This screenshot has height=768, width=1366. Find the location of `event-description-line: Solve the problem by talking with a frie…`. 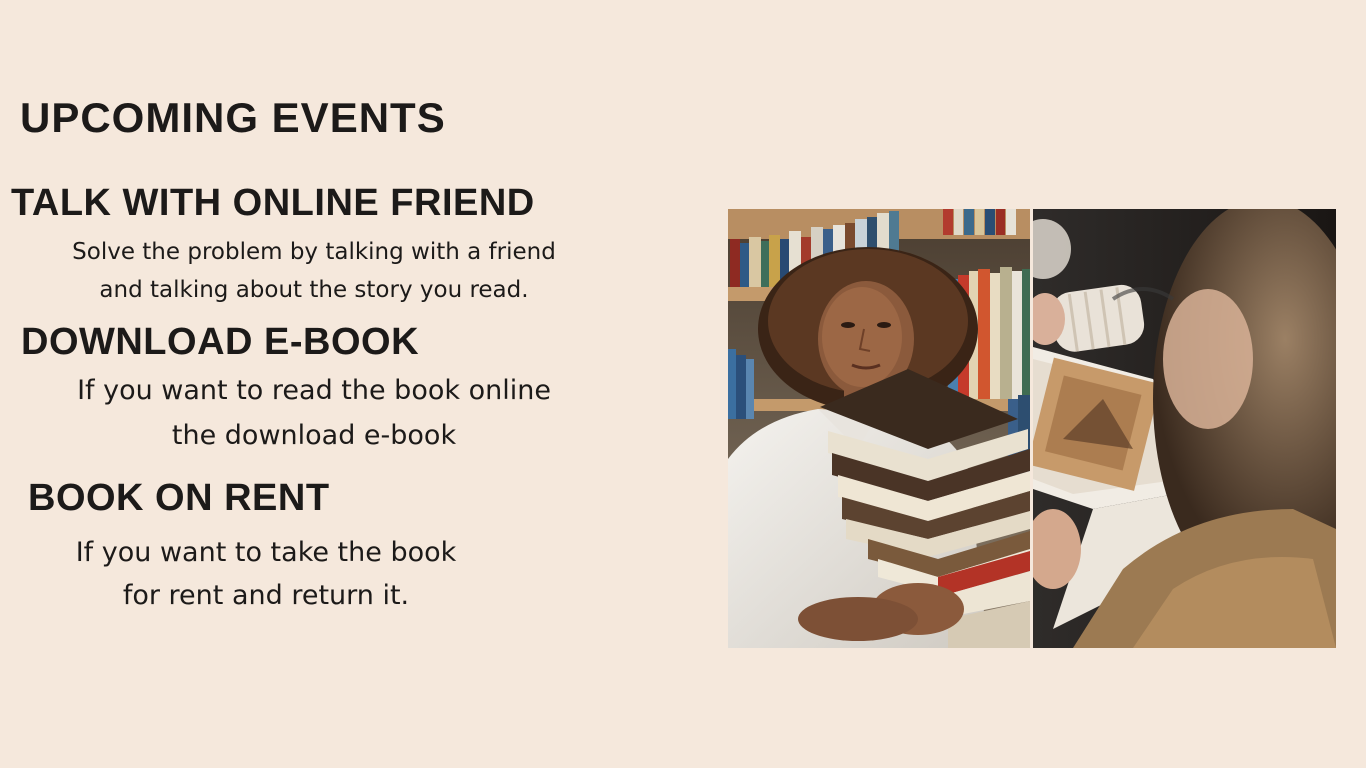

event-description-line: Solve the problem by talking with a frie… is located at coordinates (314, 252).